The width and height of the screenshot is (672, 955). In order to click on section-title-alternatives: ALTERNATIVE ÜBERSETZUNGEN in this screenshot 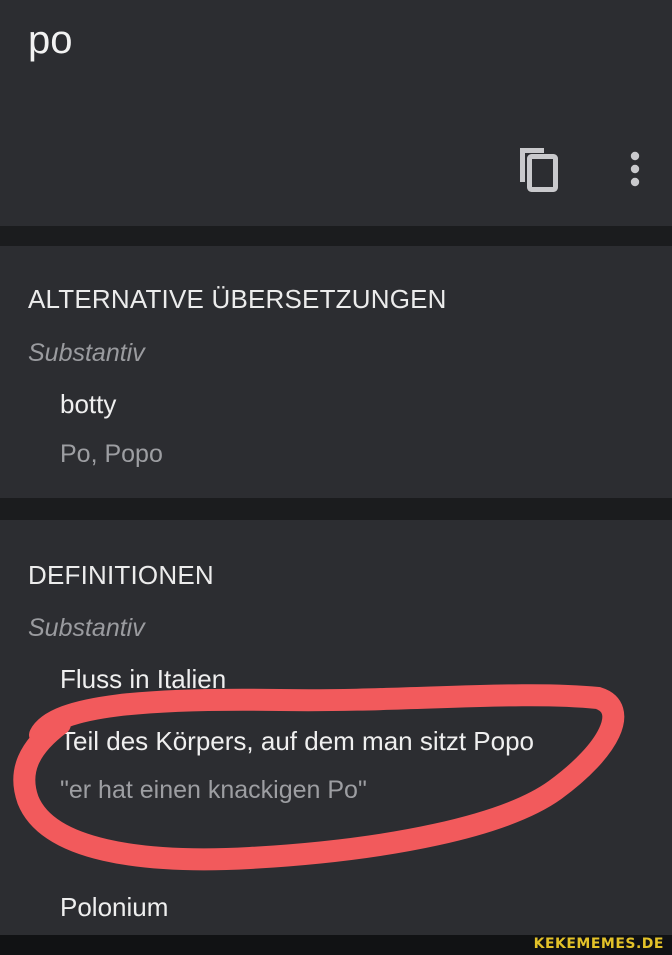, I will do `click(237, 299)`.